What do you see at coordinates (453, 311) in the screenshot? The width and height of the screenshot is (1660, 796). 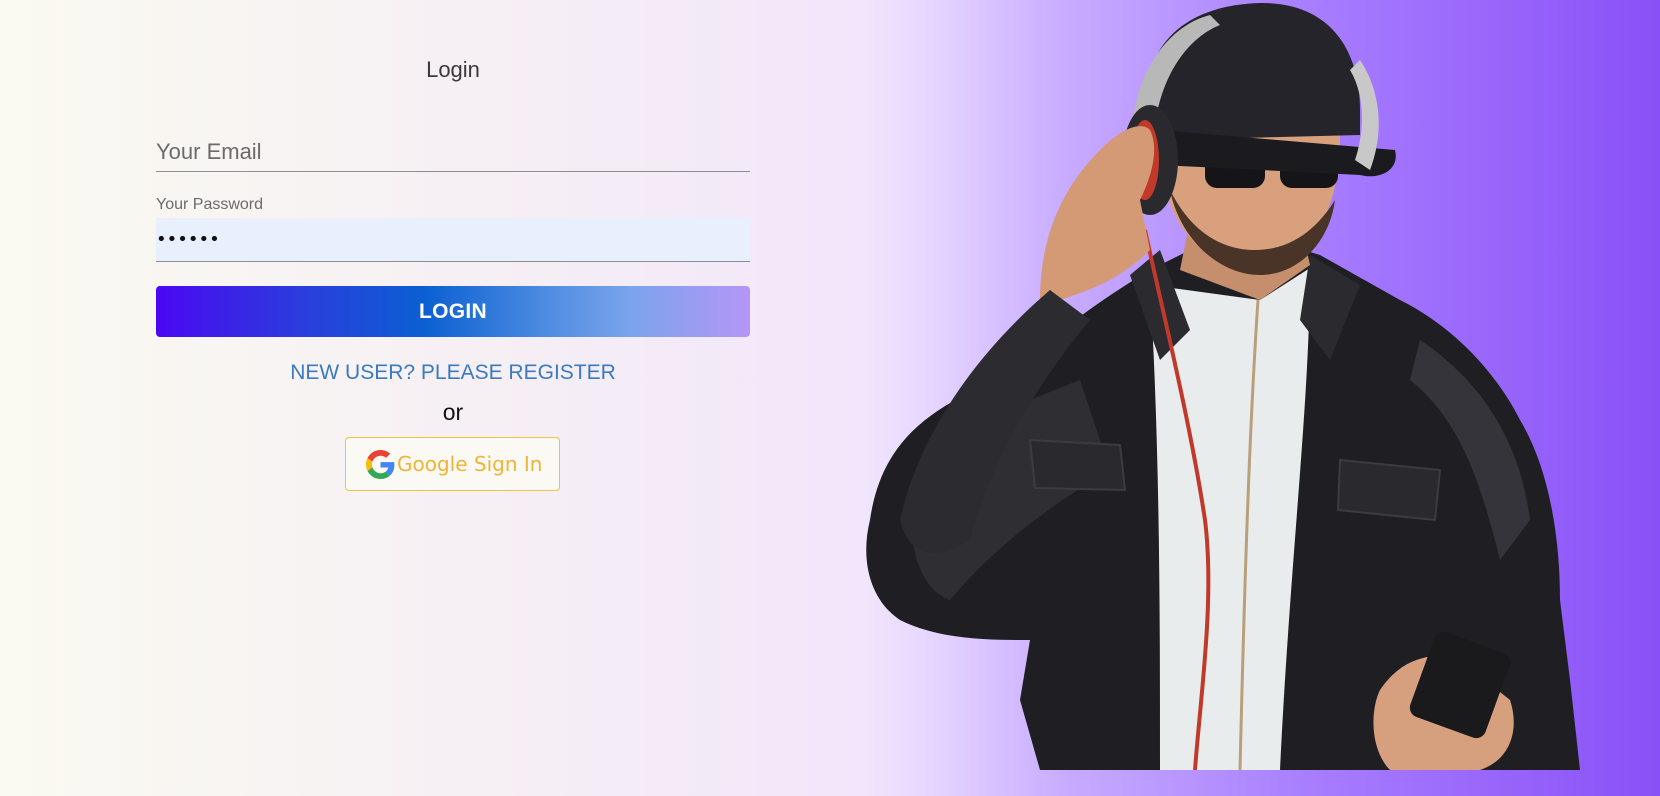 I see `login-button: LOGIN` at bounding box center [453, 311].